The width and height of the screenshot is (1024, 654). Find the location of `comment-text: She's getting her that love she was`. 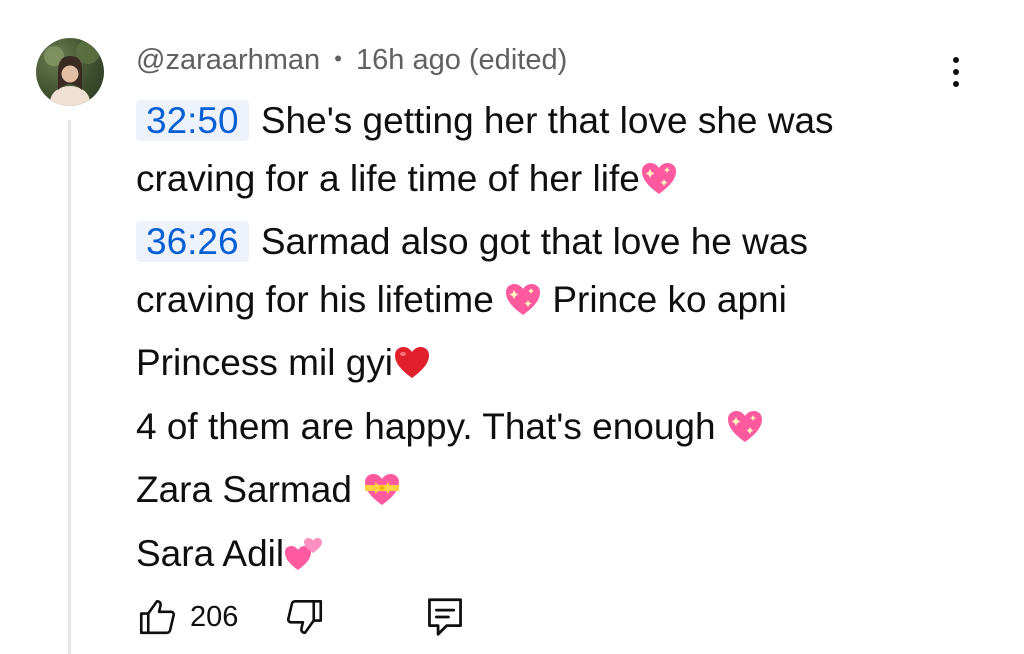

comment-text: She's getting her that love she was is located at coordinates (547, 120).